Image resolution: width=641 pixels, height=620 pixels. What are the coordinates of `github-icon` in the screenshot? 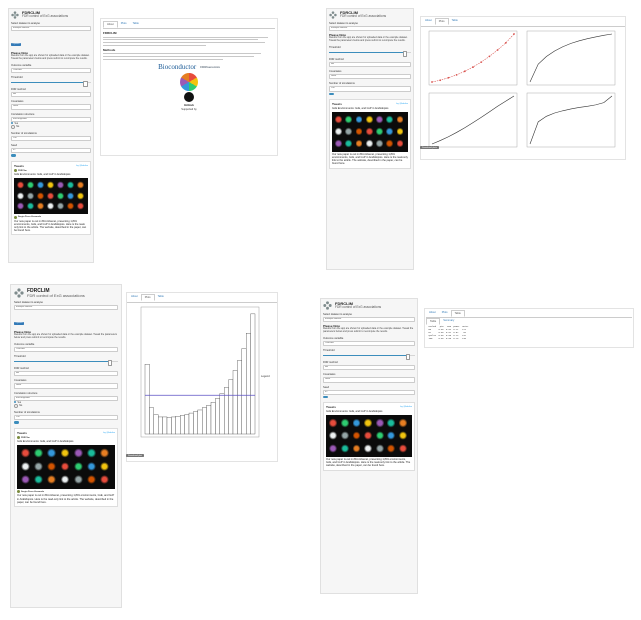 It's located at (189, 96).